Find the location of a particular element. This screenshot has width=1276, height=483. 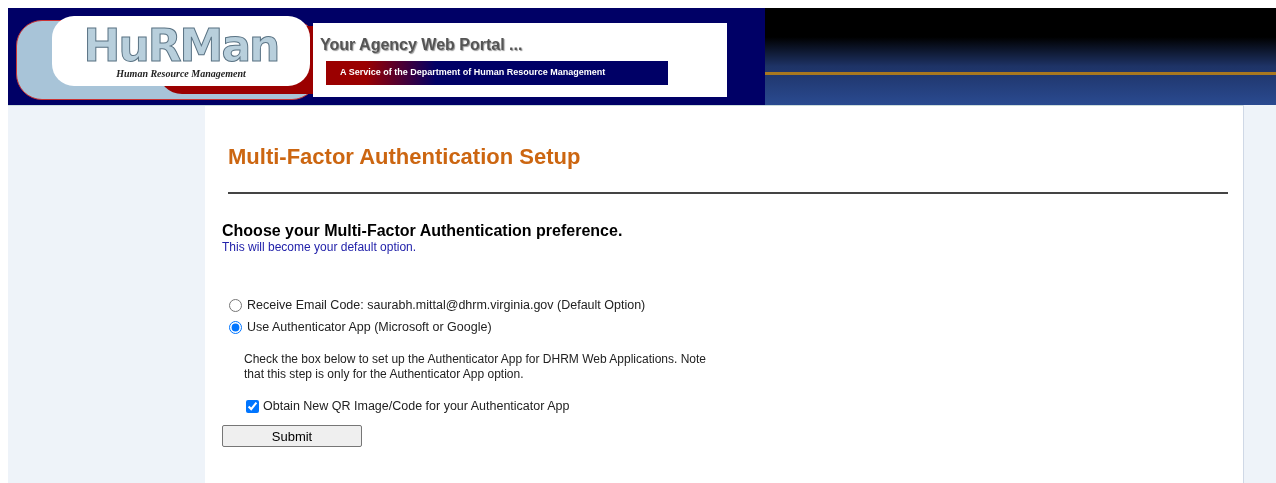

page-title: Multi-Factor Authentication Setup is located at coordinates (405, 157).